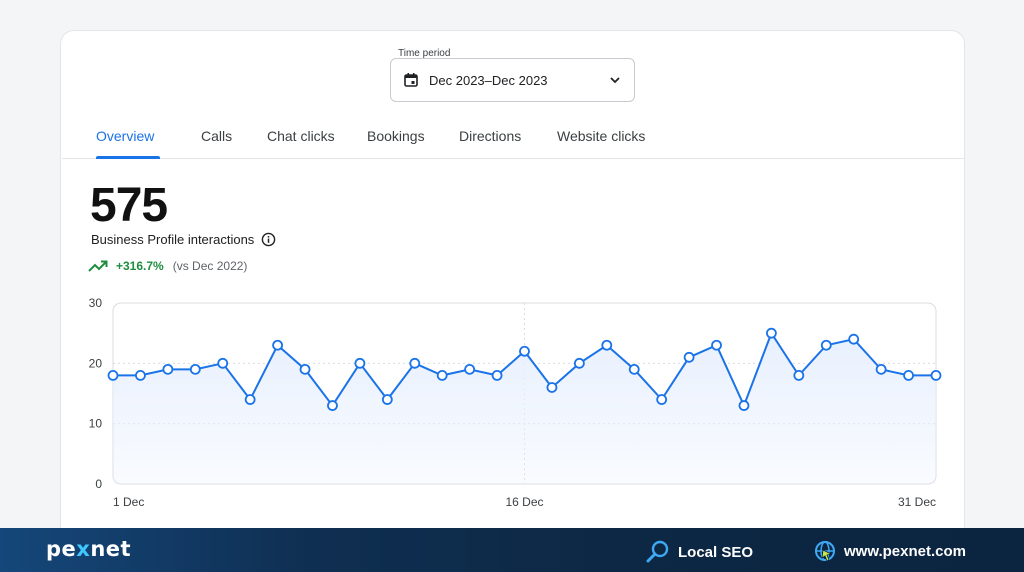 This screenshot has width=1024, height=572. What do you see at coordinates (96, 303) in the screenshot?
I see `y-tick-label: 30` at bounding box center [96, 303].